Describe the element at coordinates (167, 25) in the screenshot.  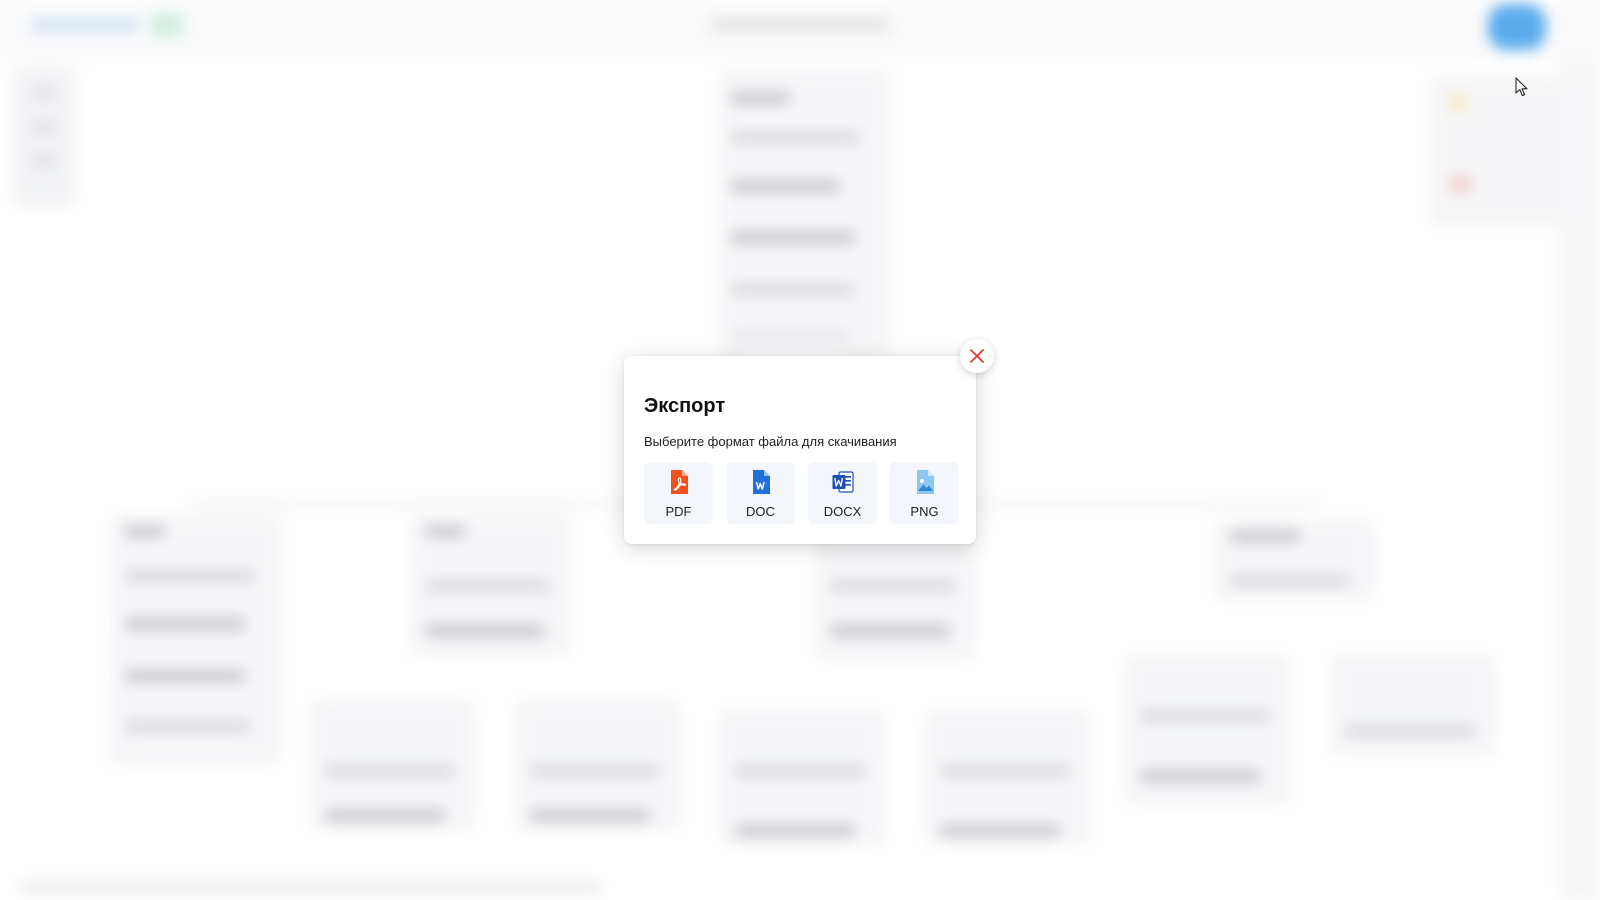
I see `app-logo-badge` at that location.